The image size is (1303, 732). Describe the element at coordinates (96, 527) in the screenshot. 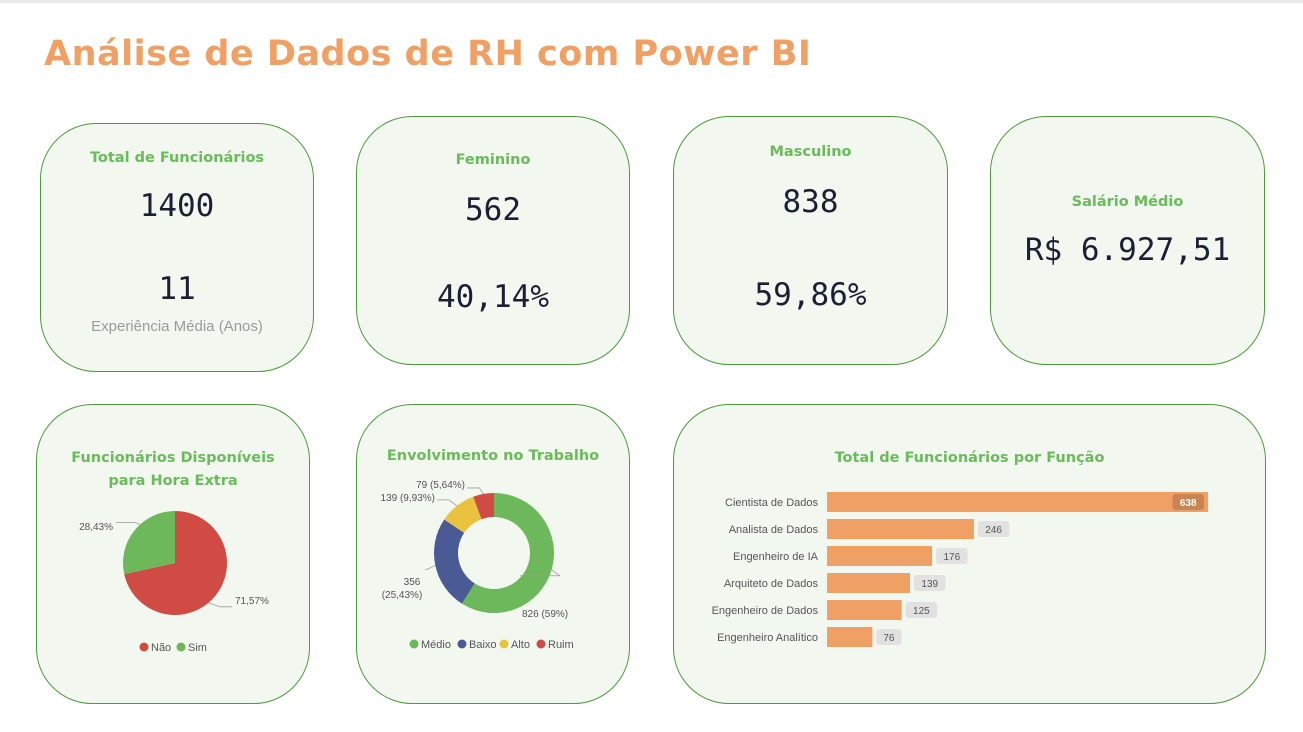

I see `data-label-sim: 28,43%` at that location.